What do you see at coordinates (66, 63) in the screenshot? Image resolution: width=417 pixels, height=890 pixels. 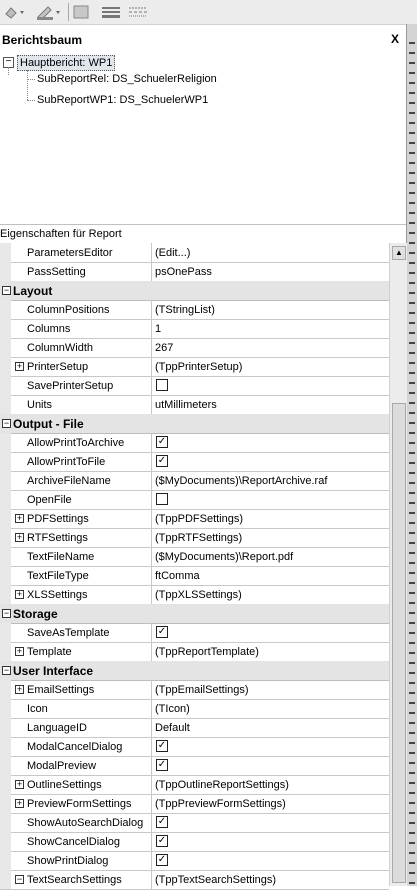 I see `tree-node-main-report: Hauptbericht: WP1` at bounding box center [66, 63].